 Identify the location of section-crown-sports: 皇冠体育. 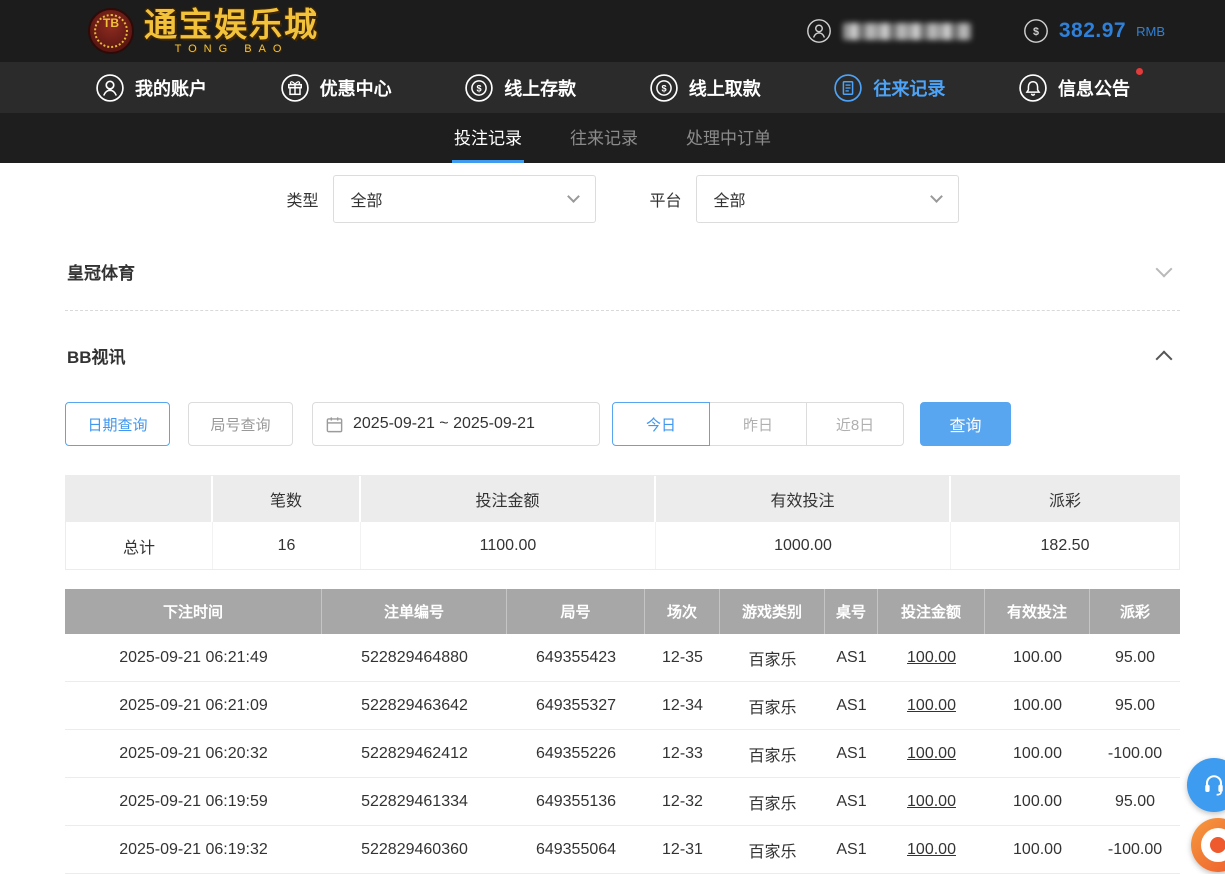
(622, 279).